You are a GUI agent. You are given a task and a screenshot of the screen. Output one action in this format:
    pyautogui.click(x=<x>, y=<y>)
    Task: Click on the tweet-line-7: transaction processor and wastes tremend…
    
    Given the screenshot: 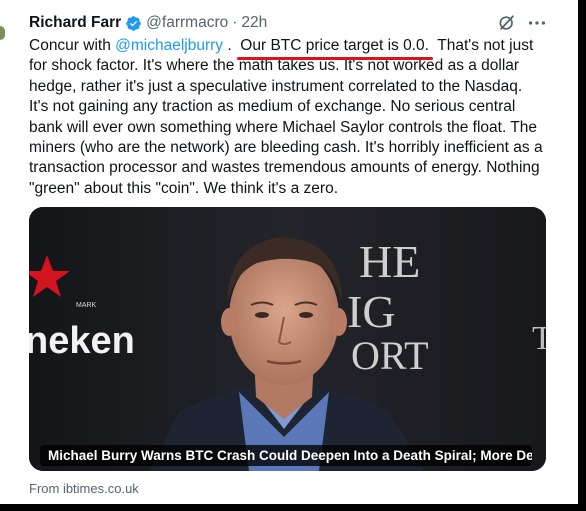 What is the action you would take?
    pyautogui.click(x=284, y=168)
    